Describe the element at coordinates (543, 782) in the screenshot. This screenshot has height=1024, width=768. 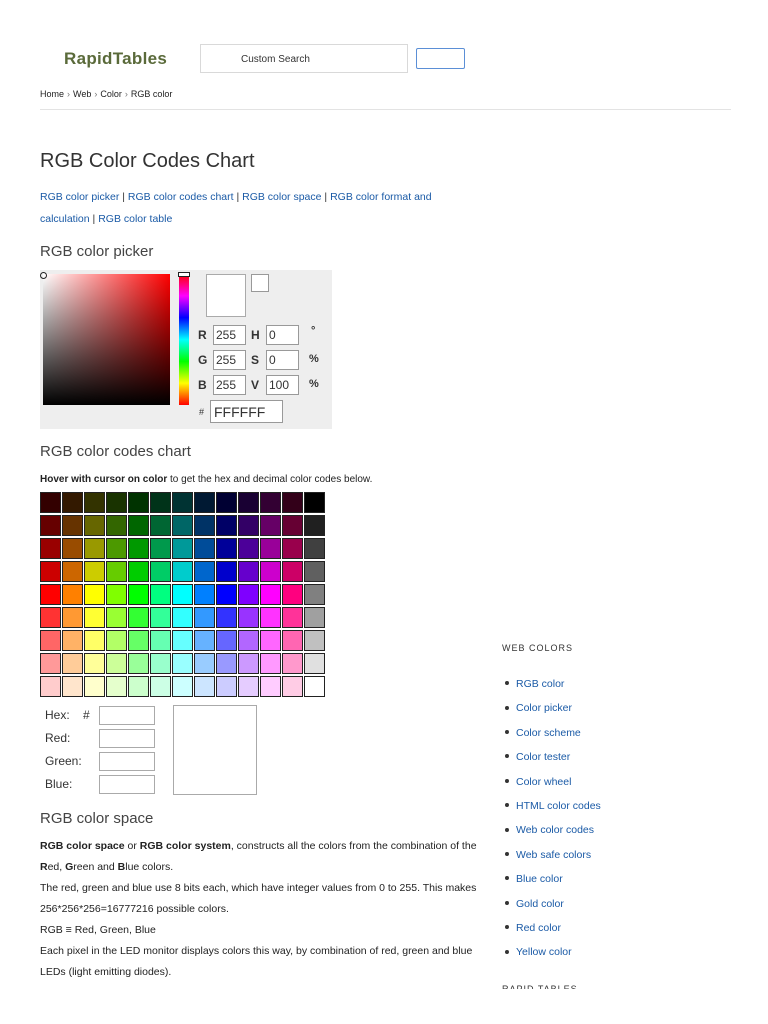
I see `sidebar-link: Color wheel` at that location.